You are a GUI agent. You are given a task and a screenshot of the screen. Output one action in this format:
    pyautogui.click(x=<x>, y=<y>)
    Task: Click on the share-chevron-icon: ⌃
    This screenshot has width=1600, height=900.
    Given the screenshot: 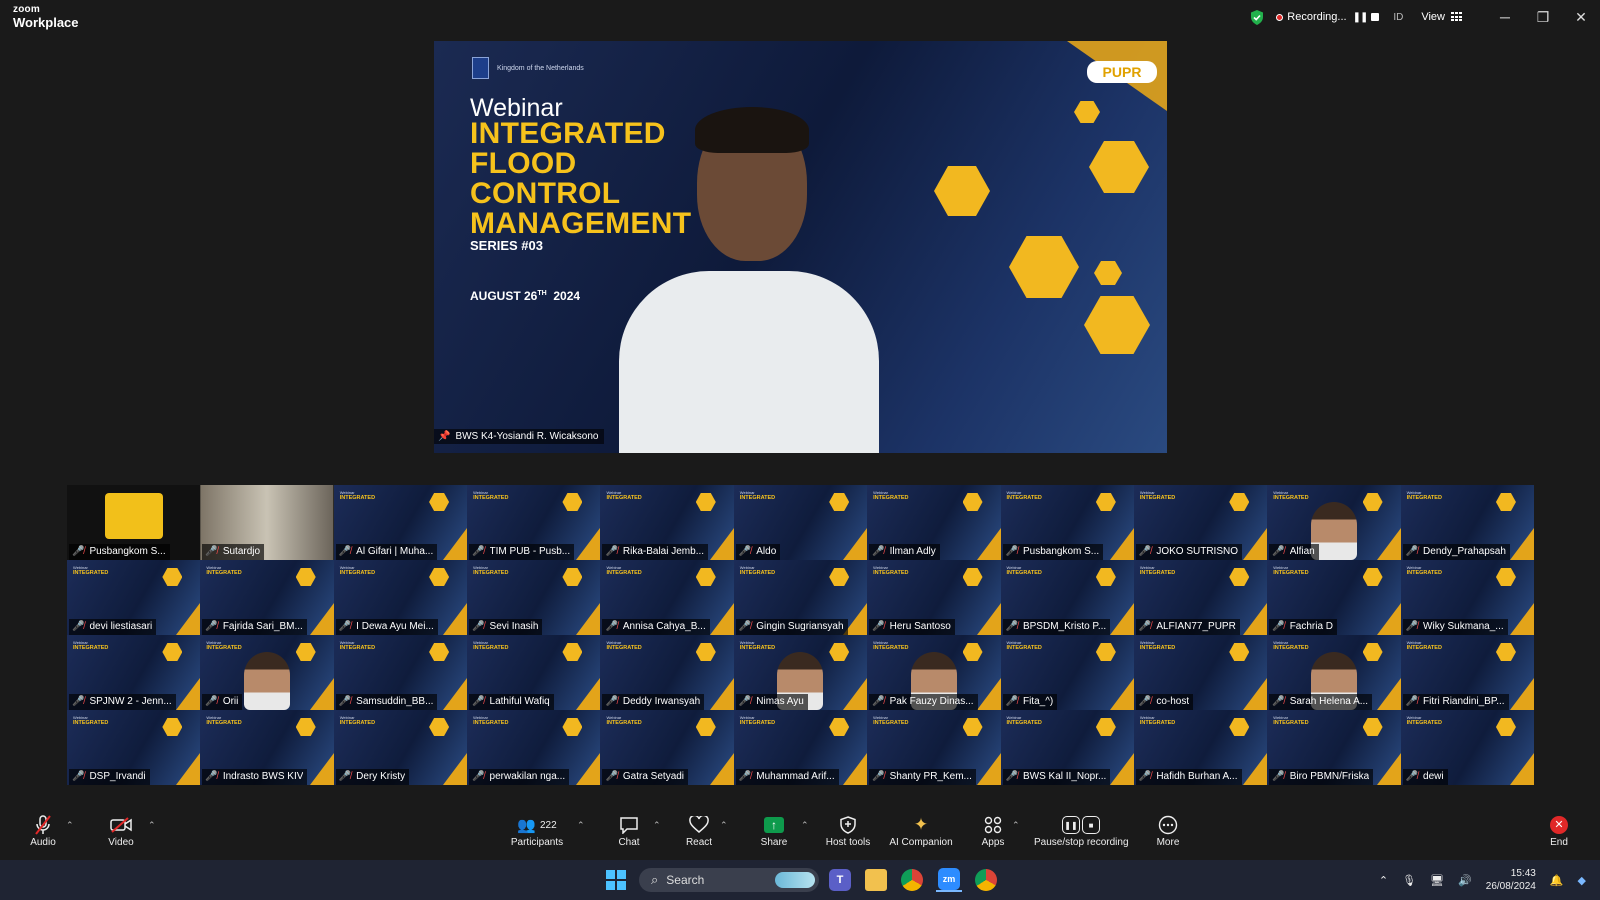 What is the action you would take?
    pyautogui.click(x=805, y=825)
    